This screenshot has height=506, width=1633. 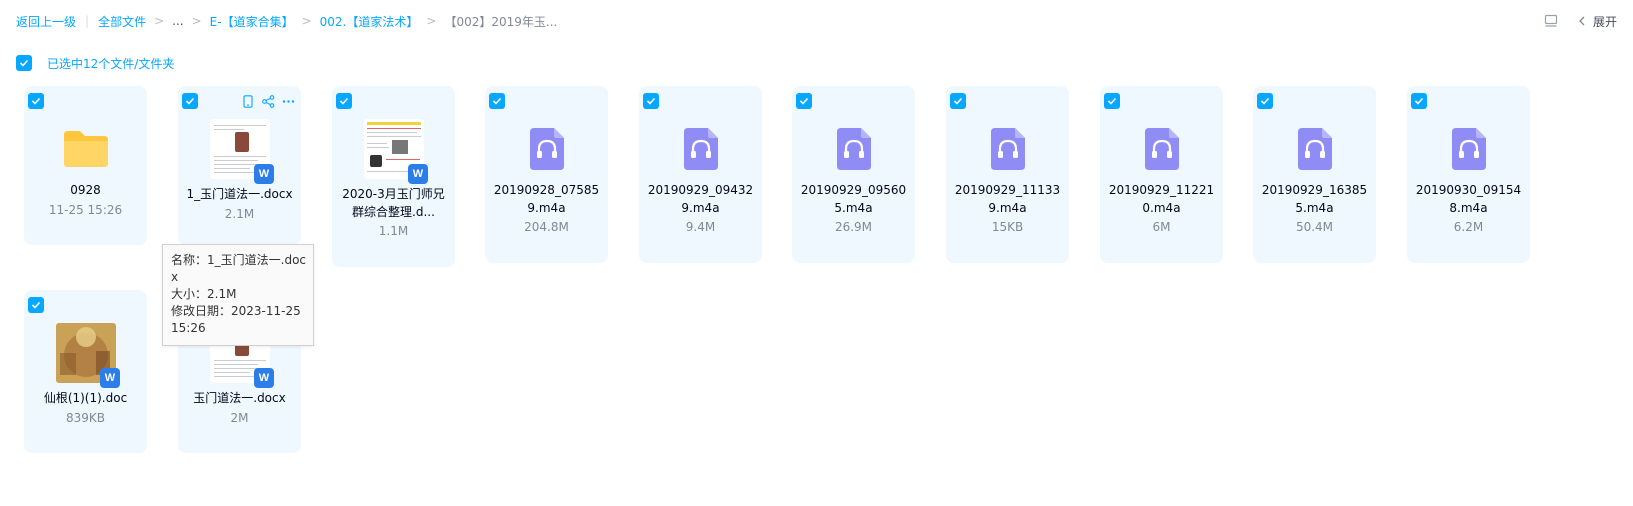 I want to click on selection-count-label: 已选中12个文件/文件夹, so click(x=111, y=63).